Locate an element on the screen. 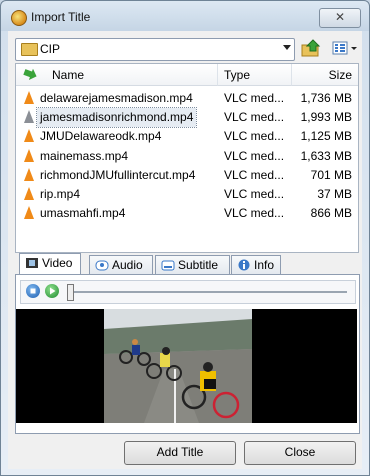 The image size is (370, 476). up-folder-button is located at coordinates (311, 48).